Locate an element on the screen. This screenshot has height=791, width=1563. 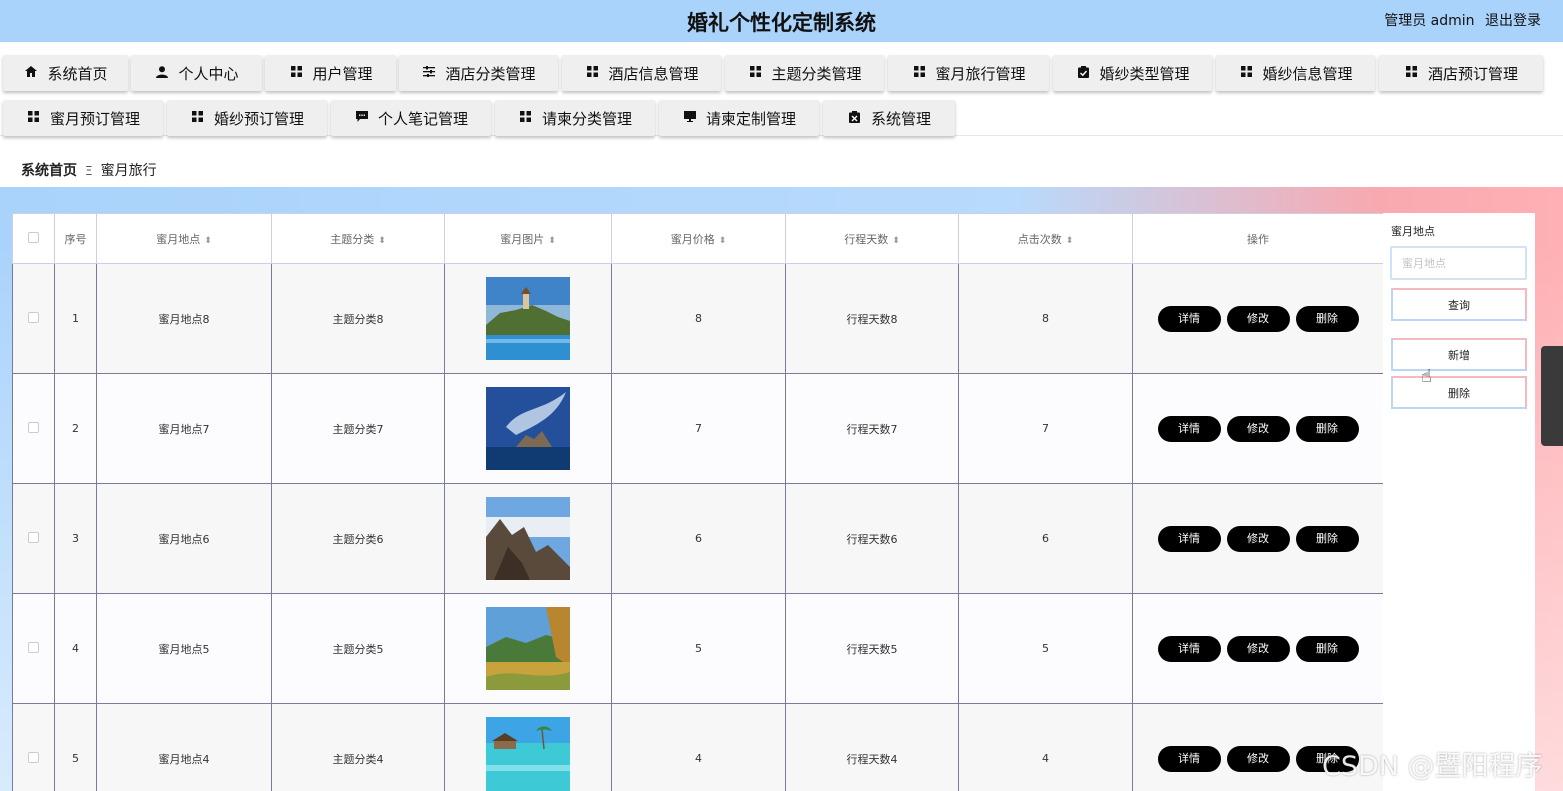
logout-link: 退出登录 is located at coordinates (1513, 21).